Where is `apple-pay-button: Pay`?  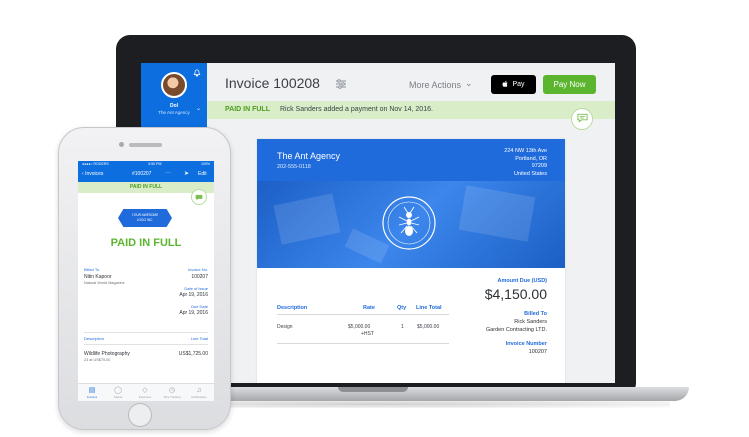
apple-pay-button: Pay is located at coordinates (513, 84).